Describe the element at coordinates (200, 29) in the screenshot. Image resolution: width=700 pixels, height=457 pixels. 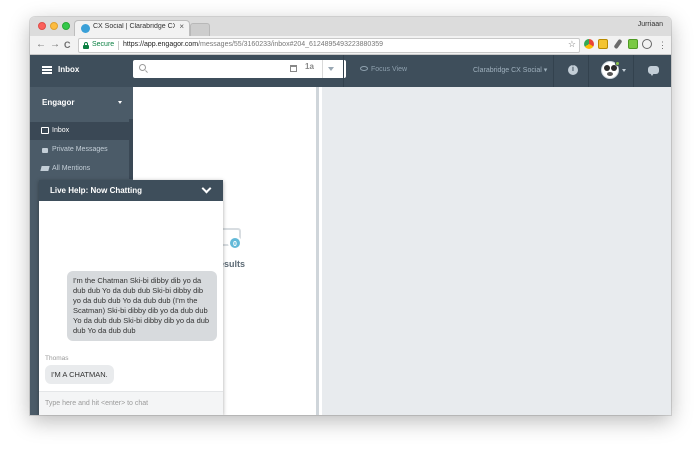
I see `new-tab-button` at that location.